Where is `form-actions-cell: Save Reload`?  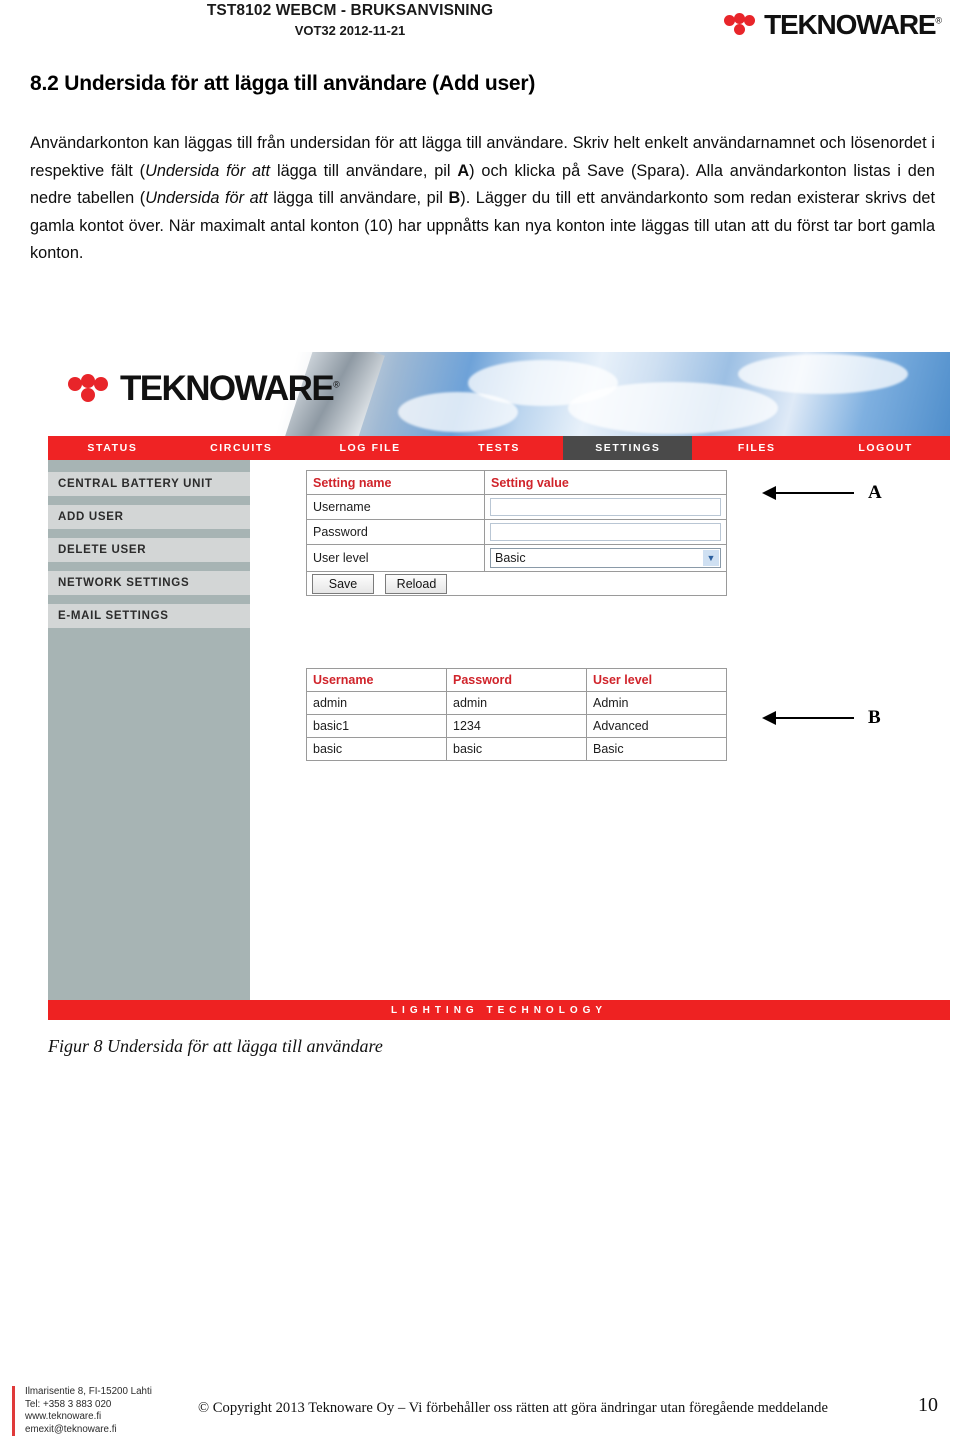
form-actions-cell: Save Reload is located at coordinates (516, 583).